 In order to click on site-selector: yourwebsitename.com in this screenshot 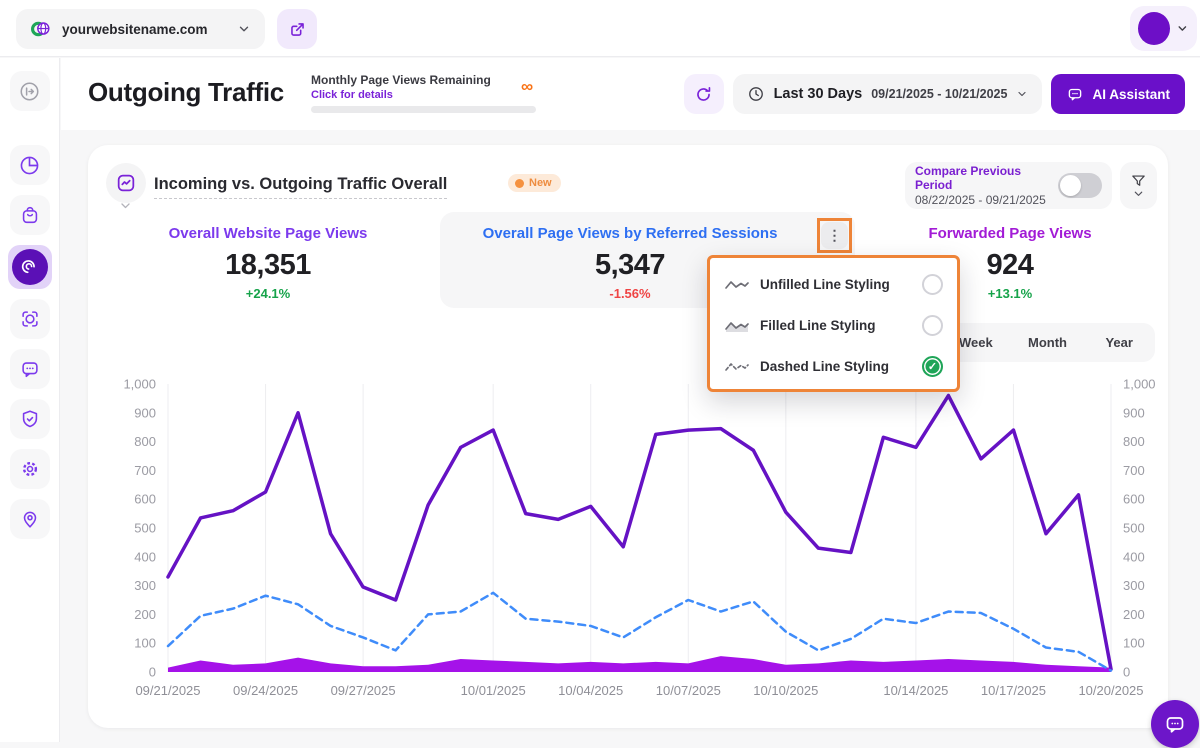, I will do `click(140, 29)`.